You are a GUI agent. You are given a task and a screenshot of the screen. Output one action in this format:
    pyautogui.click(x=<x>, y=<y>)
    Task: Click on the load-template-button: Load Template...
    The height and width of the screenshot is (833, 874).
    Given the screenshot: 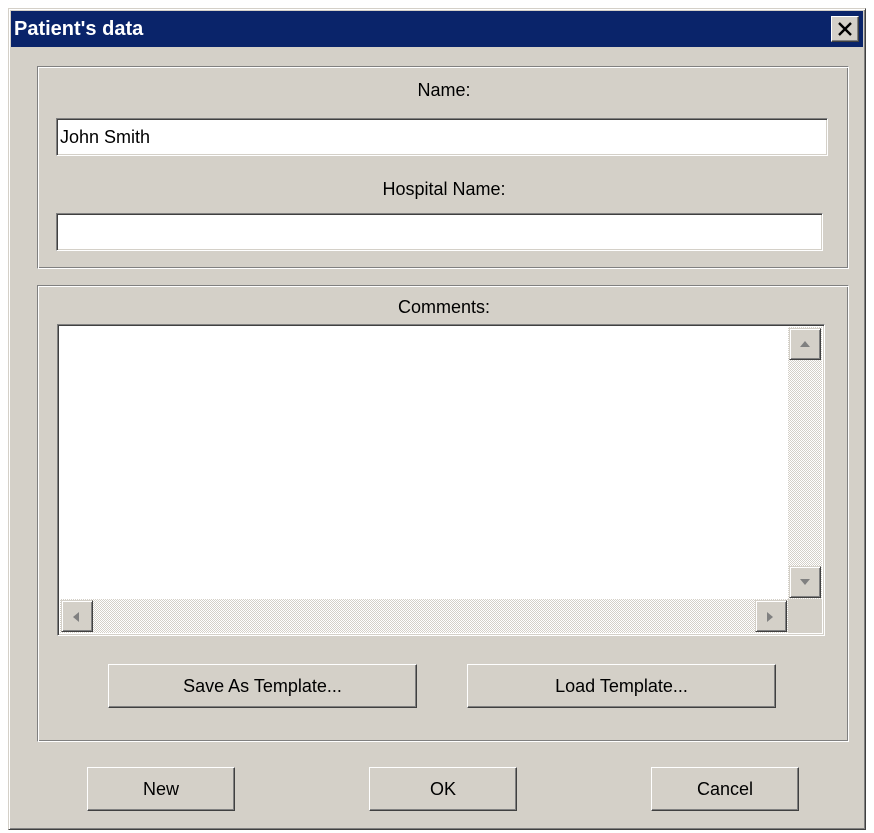 What is the action you would take?
    pyautogui.click(x=621, y=686)
    